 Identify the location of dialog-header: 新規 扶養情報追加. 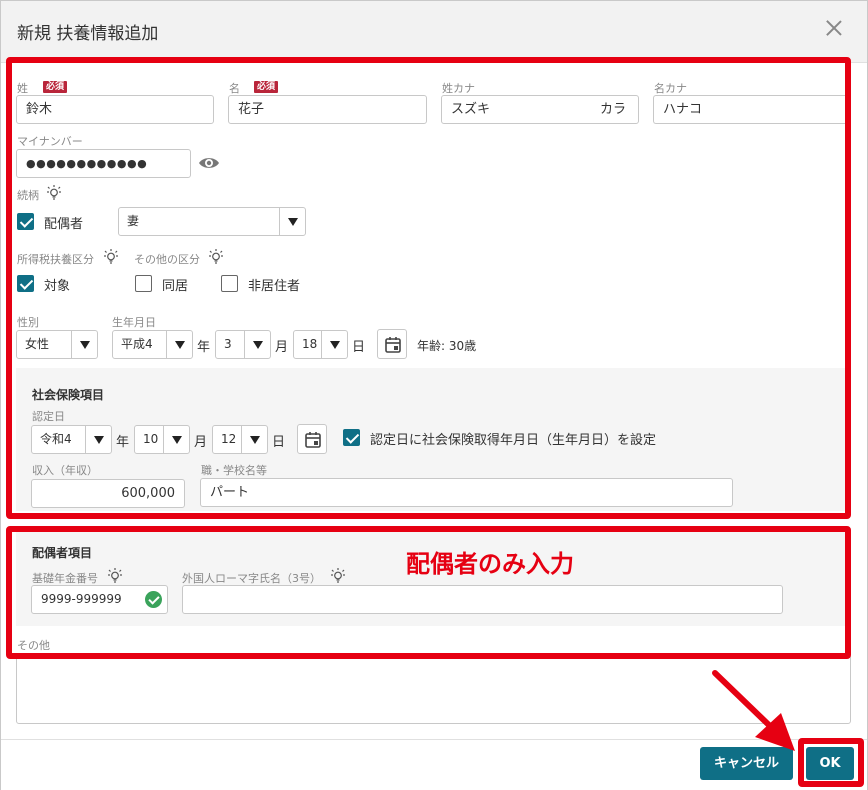
(434, 32).